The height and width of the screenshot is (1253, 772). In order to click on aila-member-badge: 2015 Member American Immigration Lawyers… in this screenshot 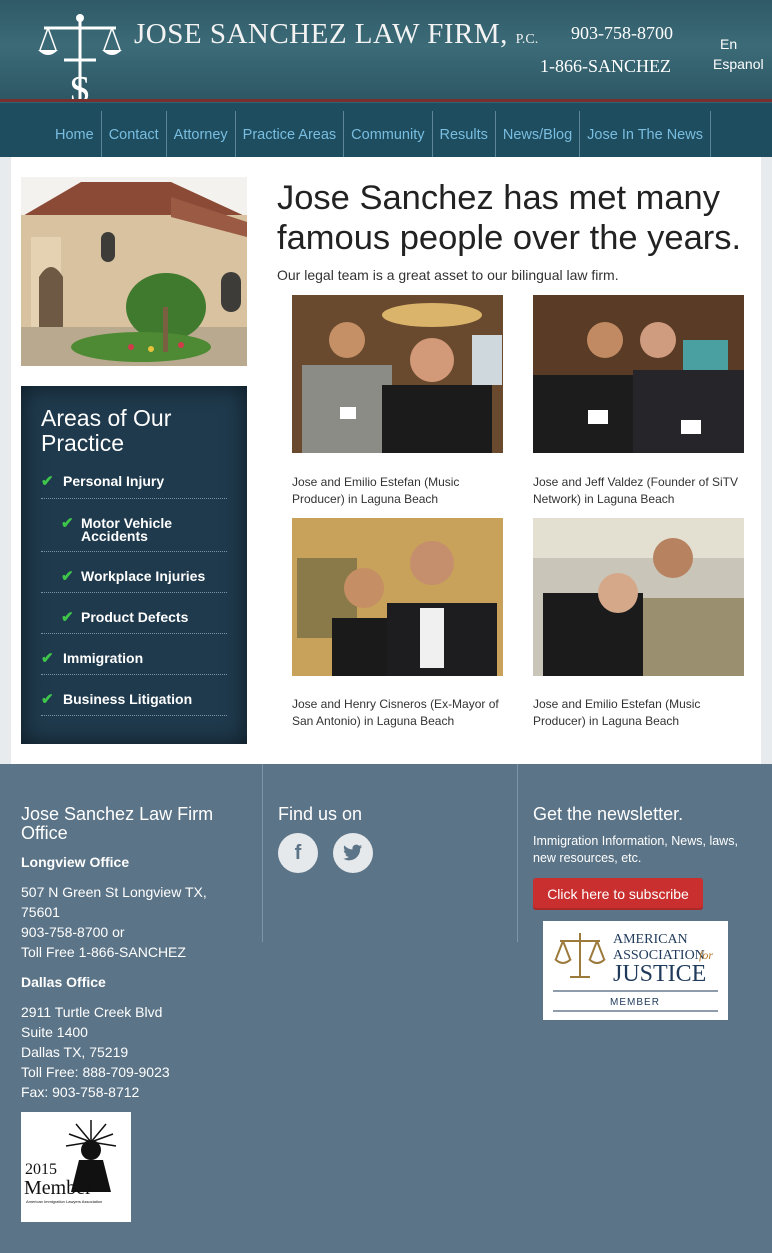, I will do `click(76, 1167)`.